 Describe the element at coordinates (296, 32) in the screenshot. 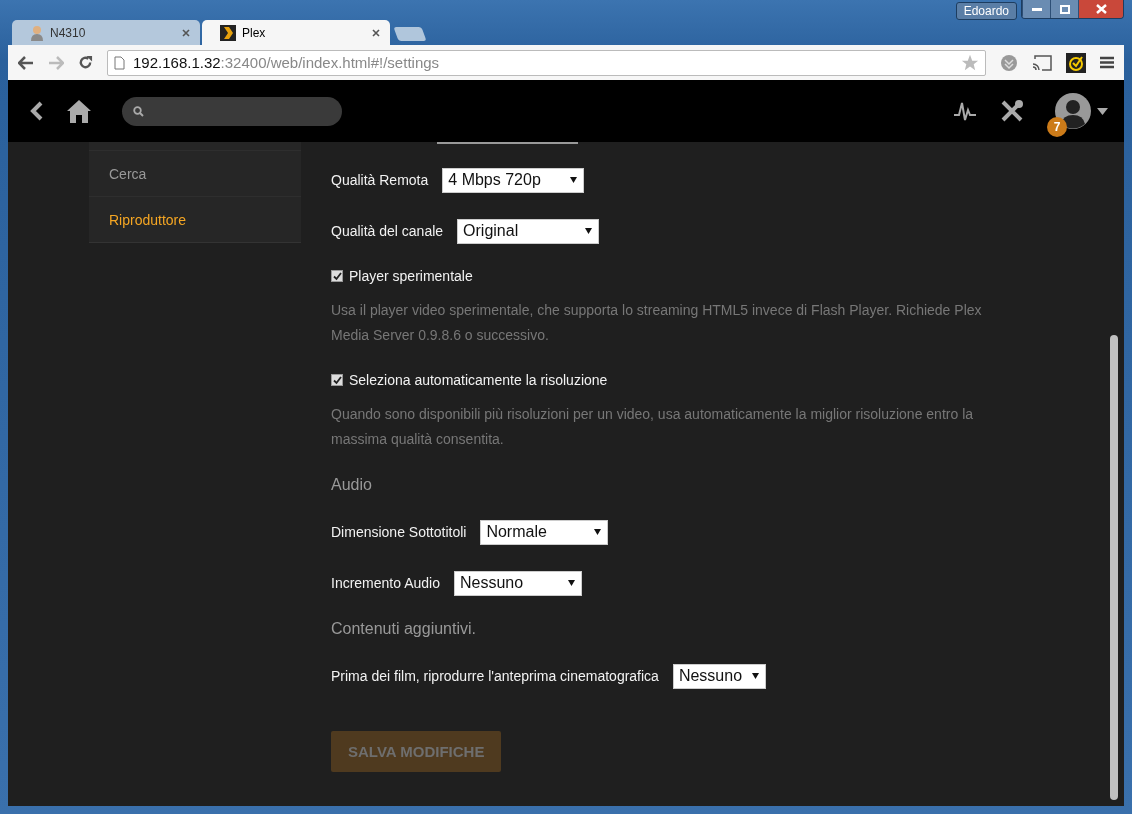

I see `browser-tab: Plex` at that location.